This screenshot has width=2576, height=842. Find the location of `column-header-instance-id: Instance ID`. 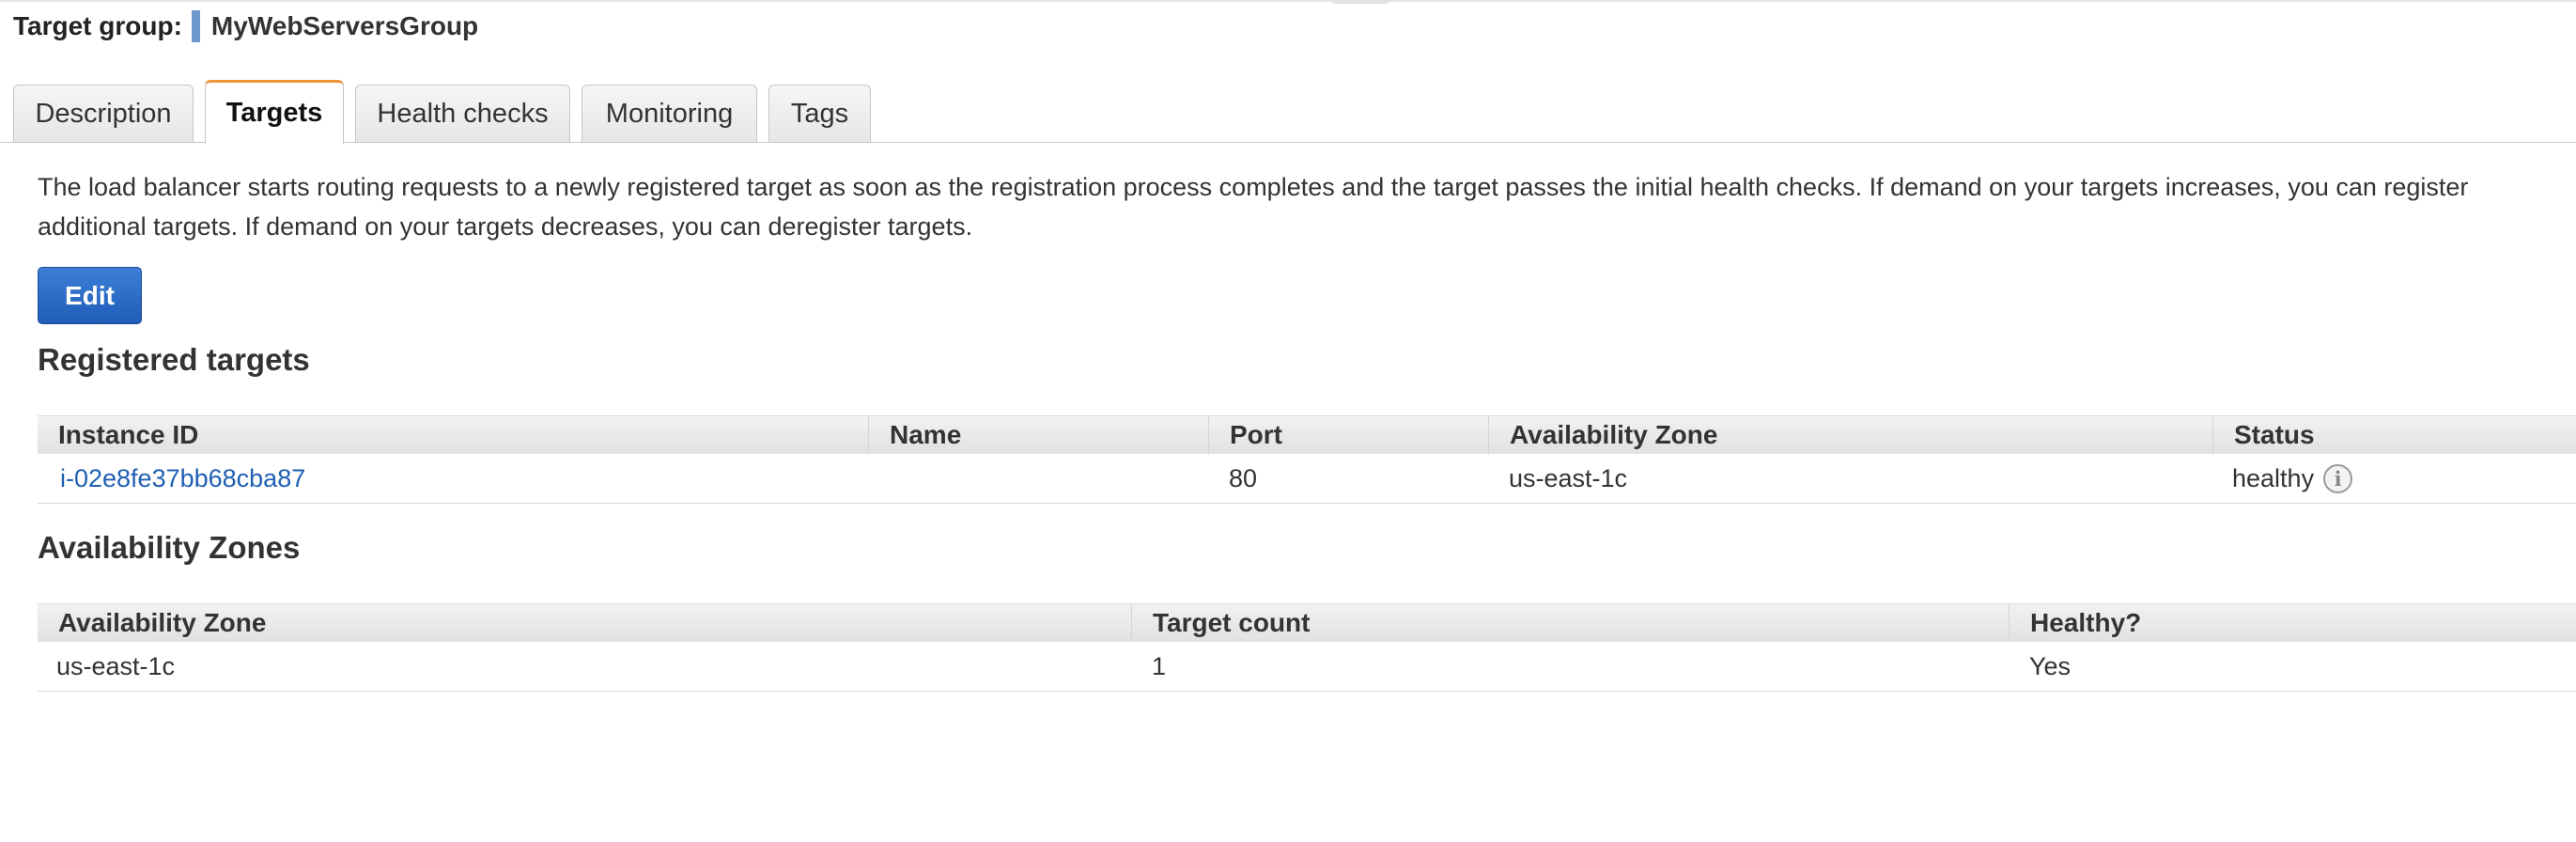

column-header-instance-id: Instance ID is located at coordinates (453, 435).